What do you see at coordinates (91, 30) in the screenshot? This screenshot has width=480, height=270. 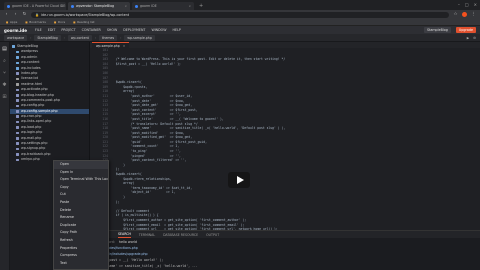 I see `menu-container: CONTAINER` at bounding box center [91, 30].